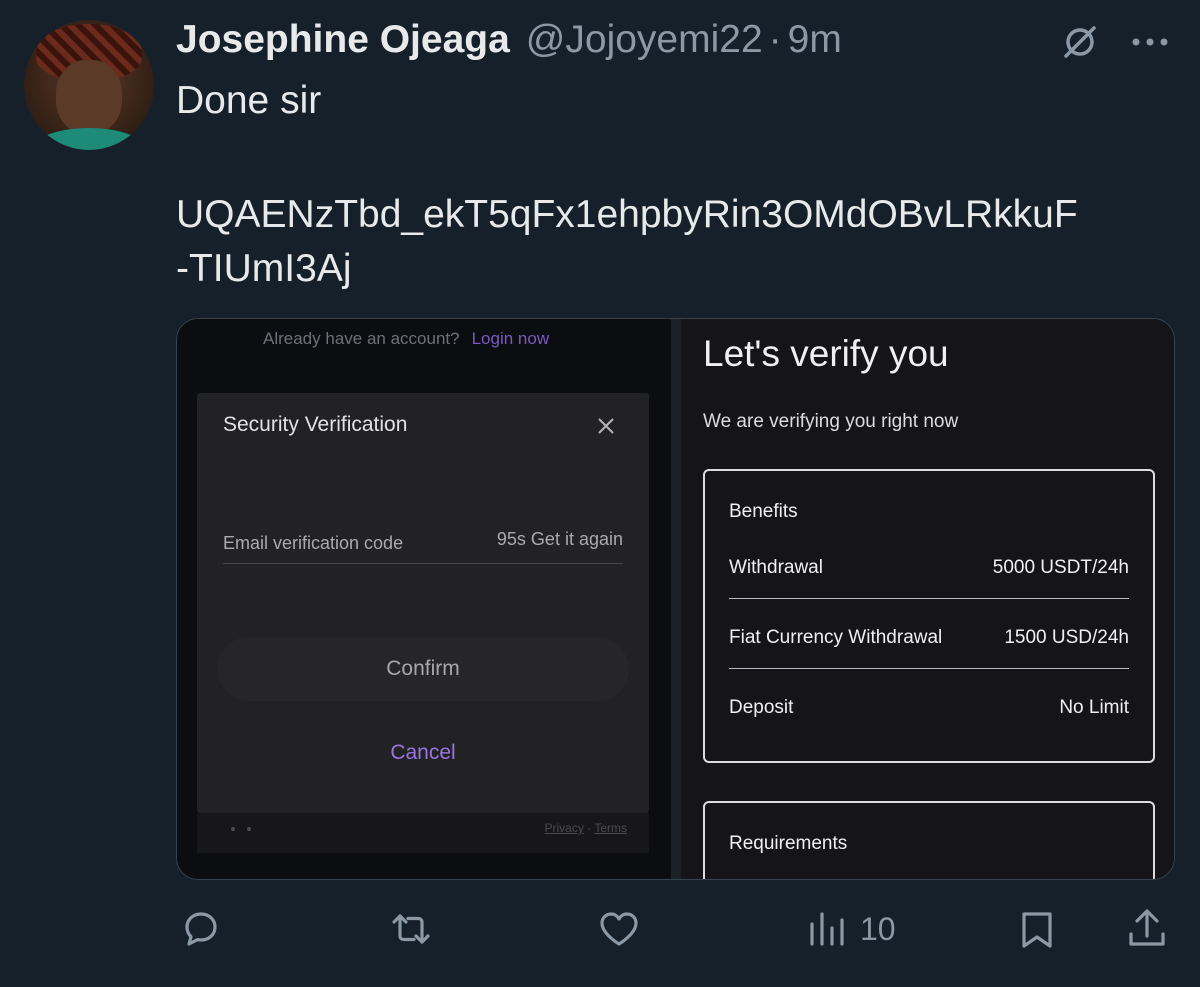  I want to click on media-divider, so click(676, 599).